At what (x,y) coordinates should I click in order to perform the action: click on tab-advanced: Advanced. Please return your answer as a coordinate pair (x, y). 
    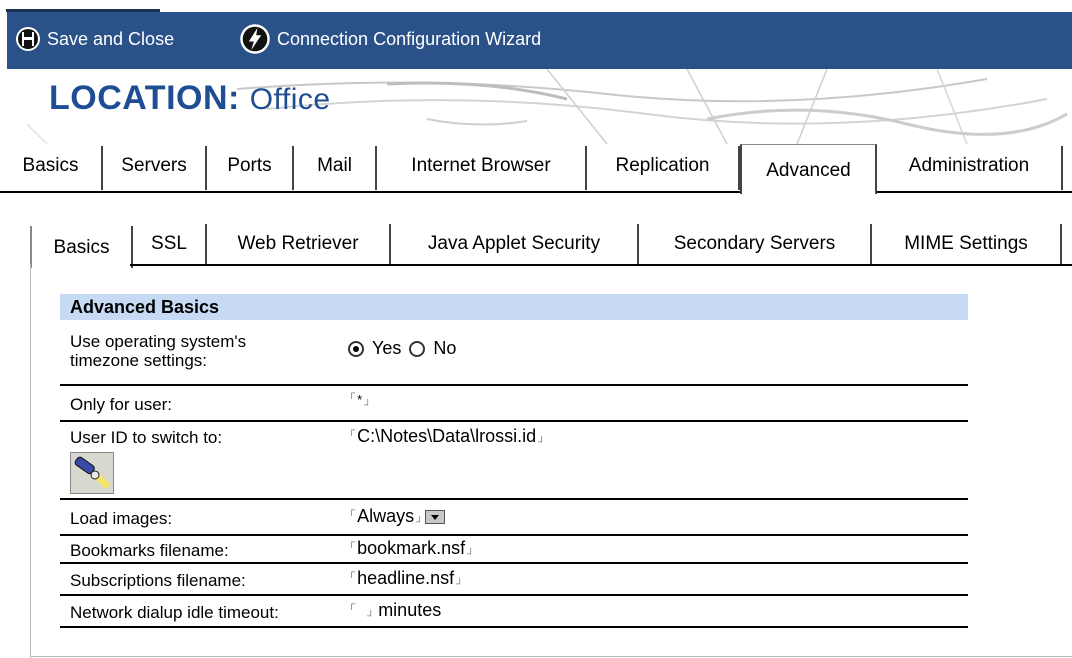
    Looking at the image, I should click on (808, 169).